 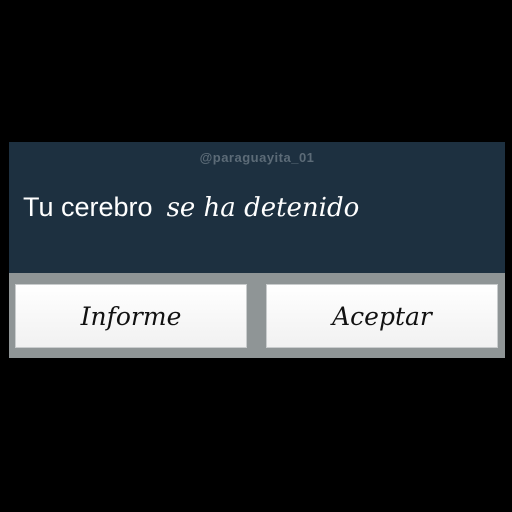 What do you see at coordinates (257, 157) in the screenshot?
I see `watermark-text: @paraguayita_01` at bounding box center [257, 157].